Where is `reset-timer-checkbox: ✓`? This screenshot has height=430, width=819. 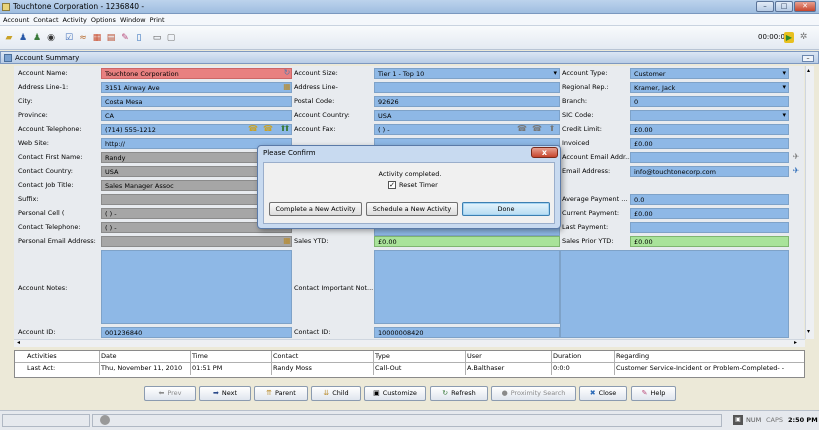
reset-timer-checkbox: ✓ is located at coordinates (392, 185).